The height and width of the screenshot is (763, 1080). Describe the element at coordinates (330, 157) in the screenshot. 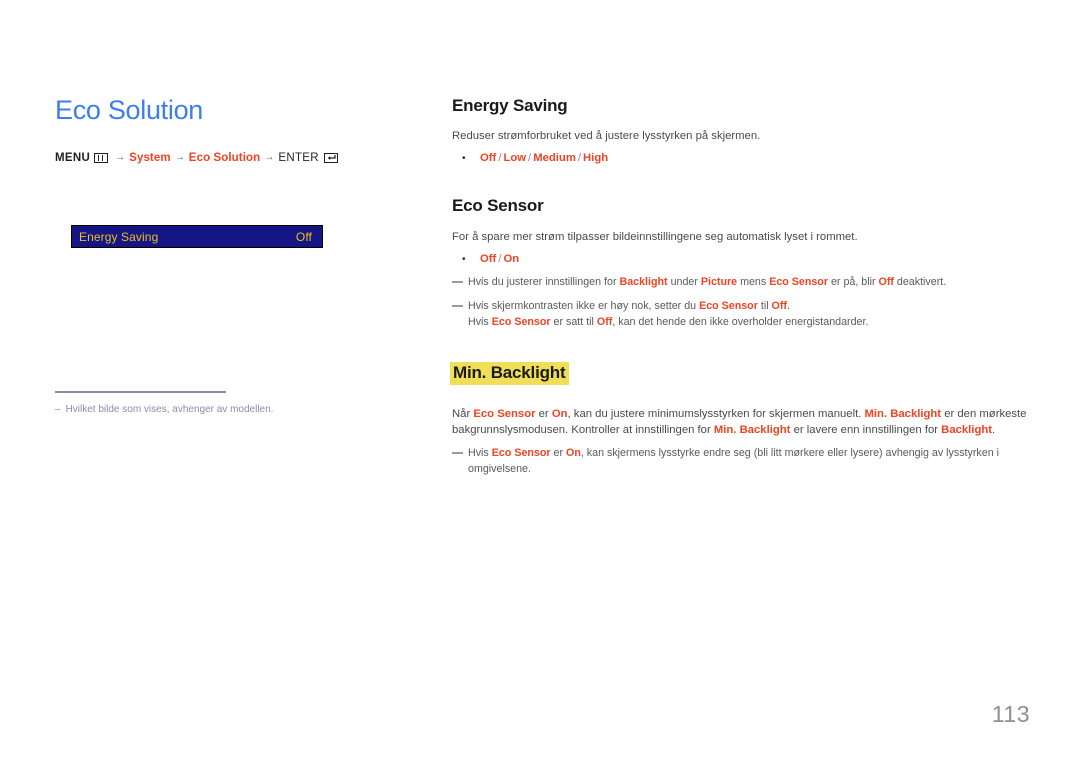

I see `enter-return-icon` at that location.